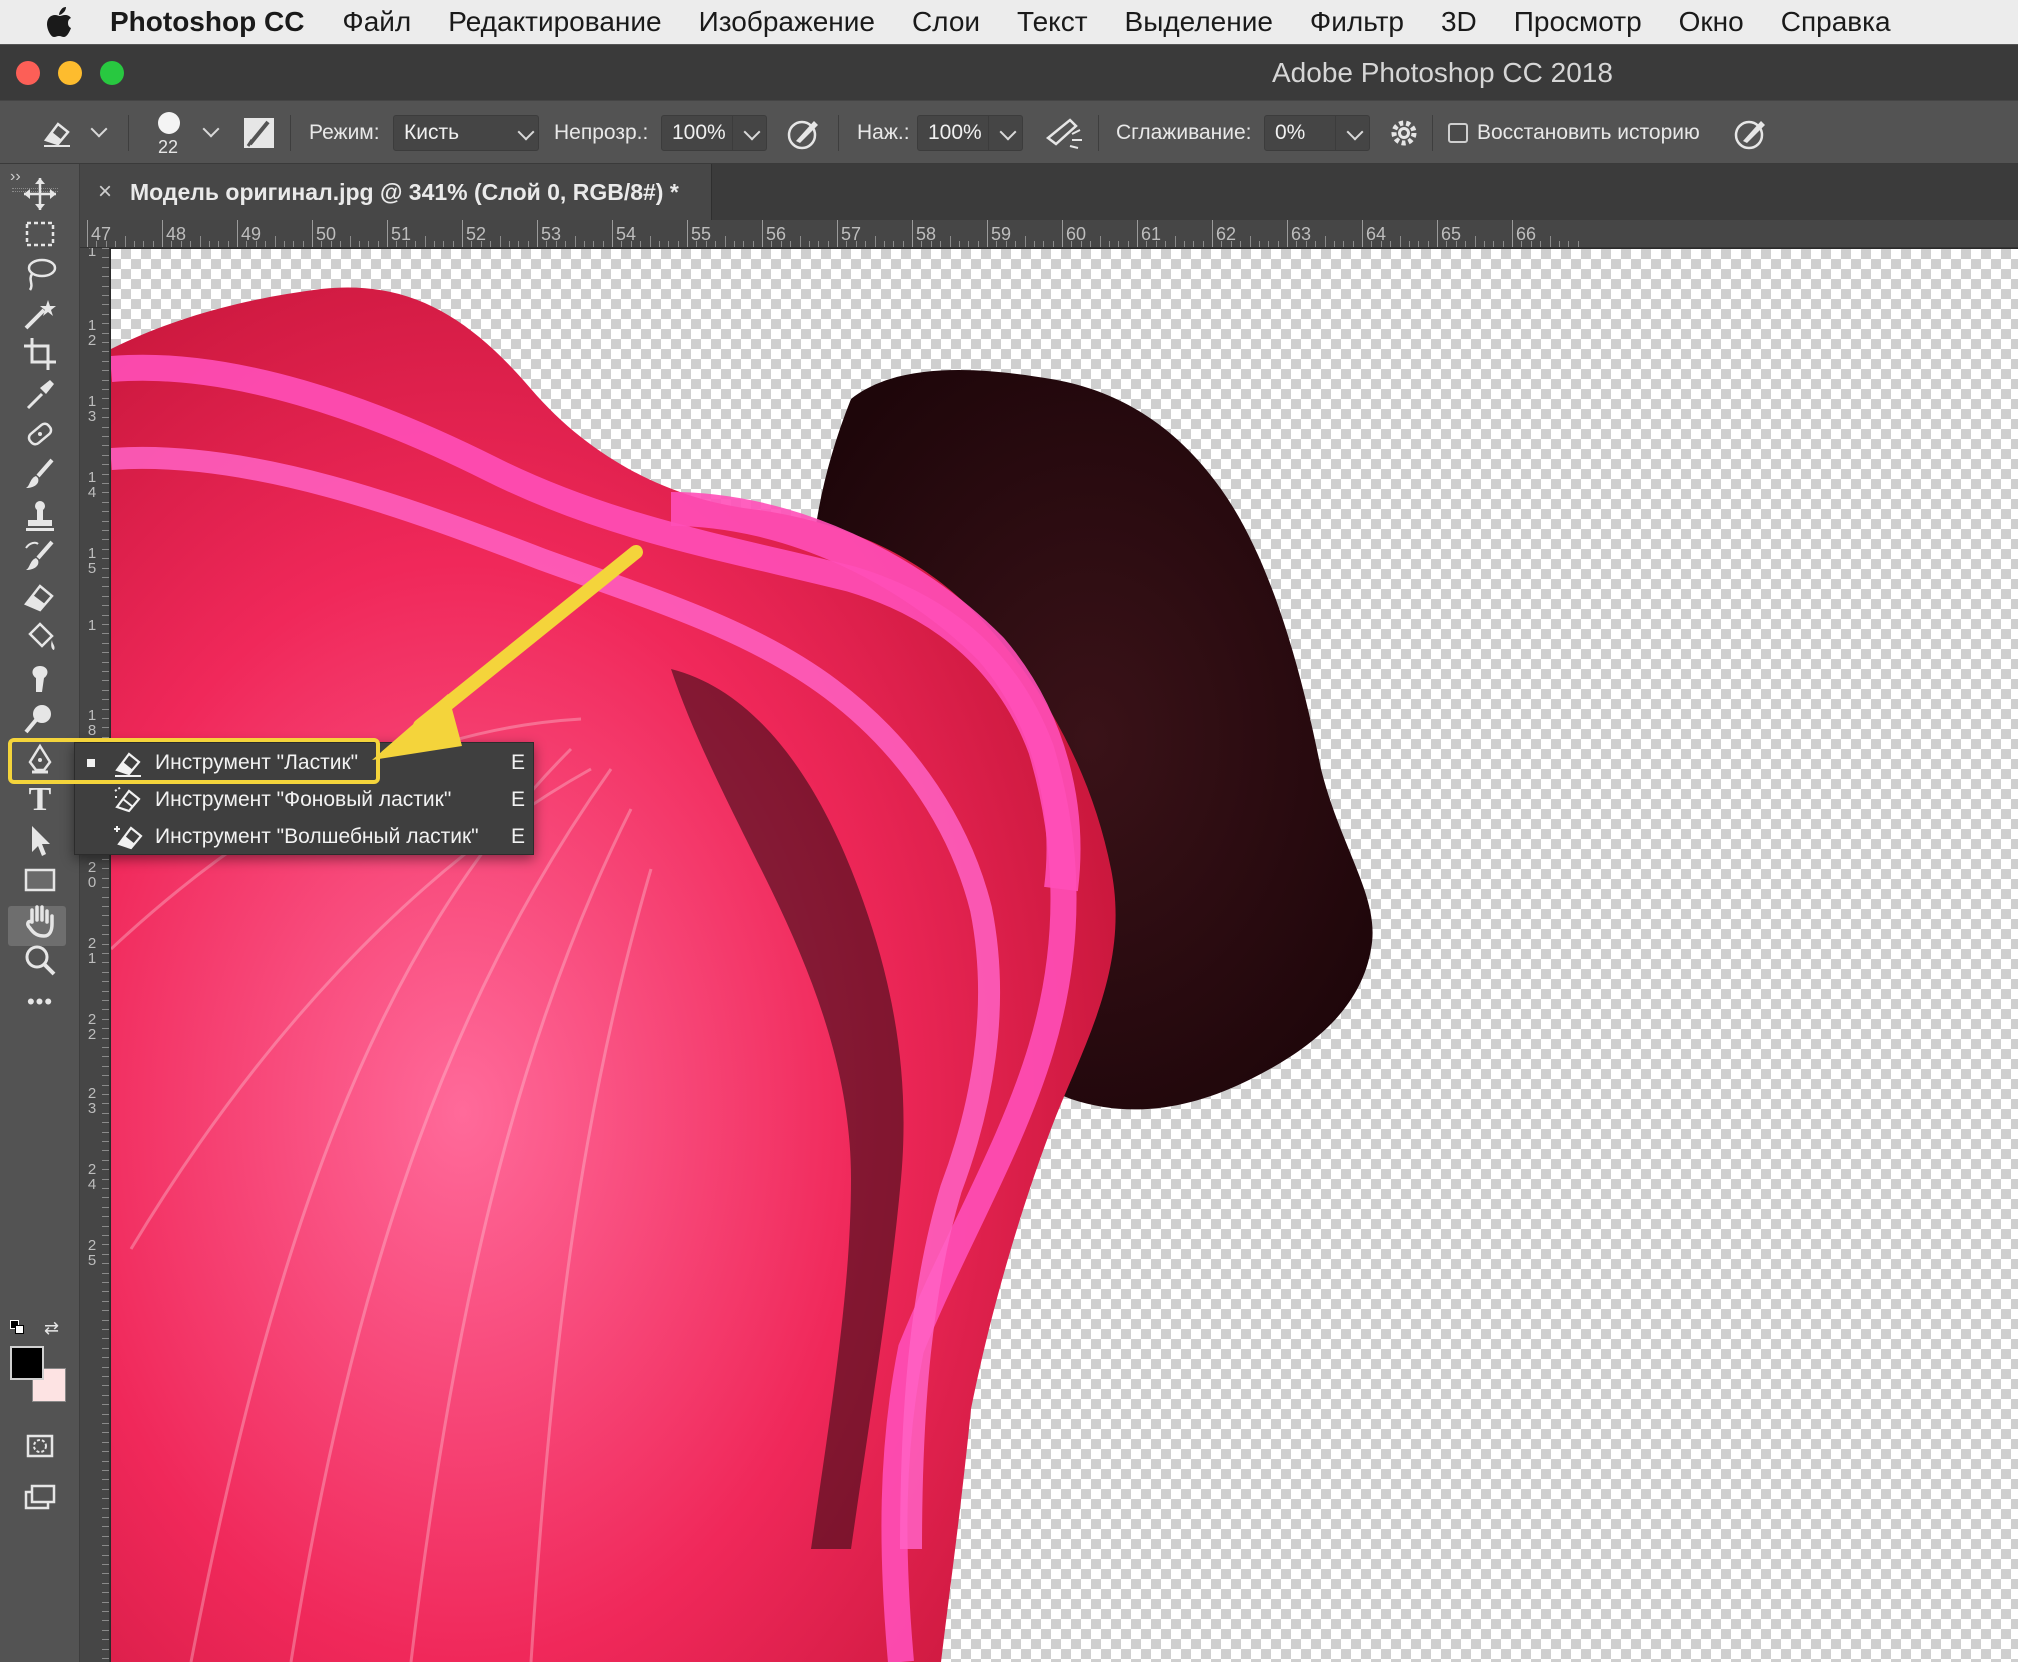 This screenshot has height=1662, width=2018. What do you see at coordinates (714, 133) in the screenshot?
I see `opacity-input: 100%` at bounding box center [714, 133].